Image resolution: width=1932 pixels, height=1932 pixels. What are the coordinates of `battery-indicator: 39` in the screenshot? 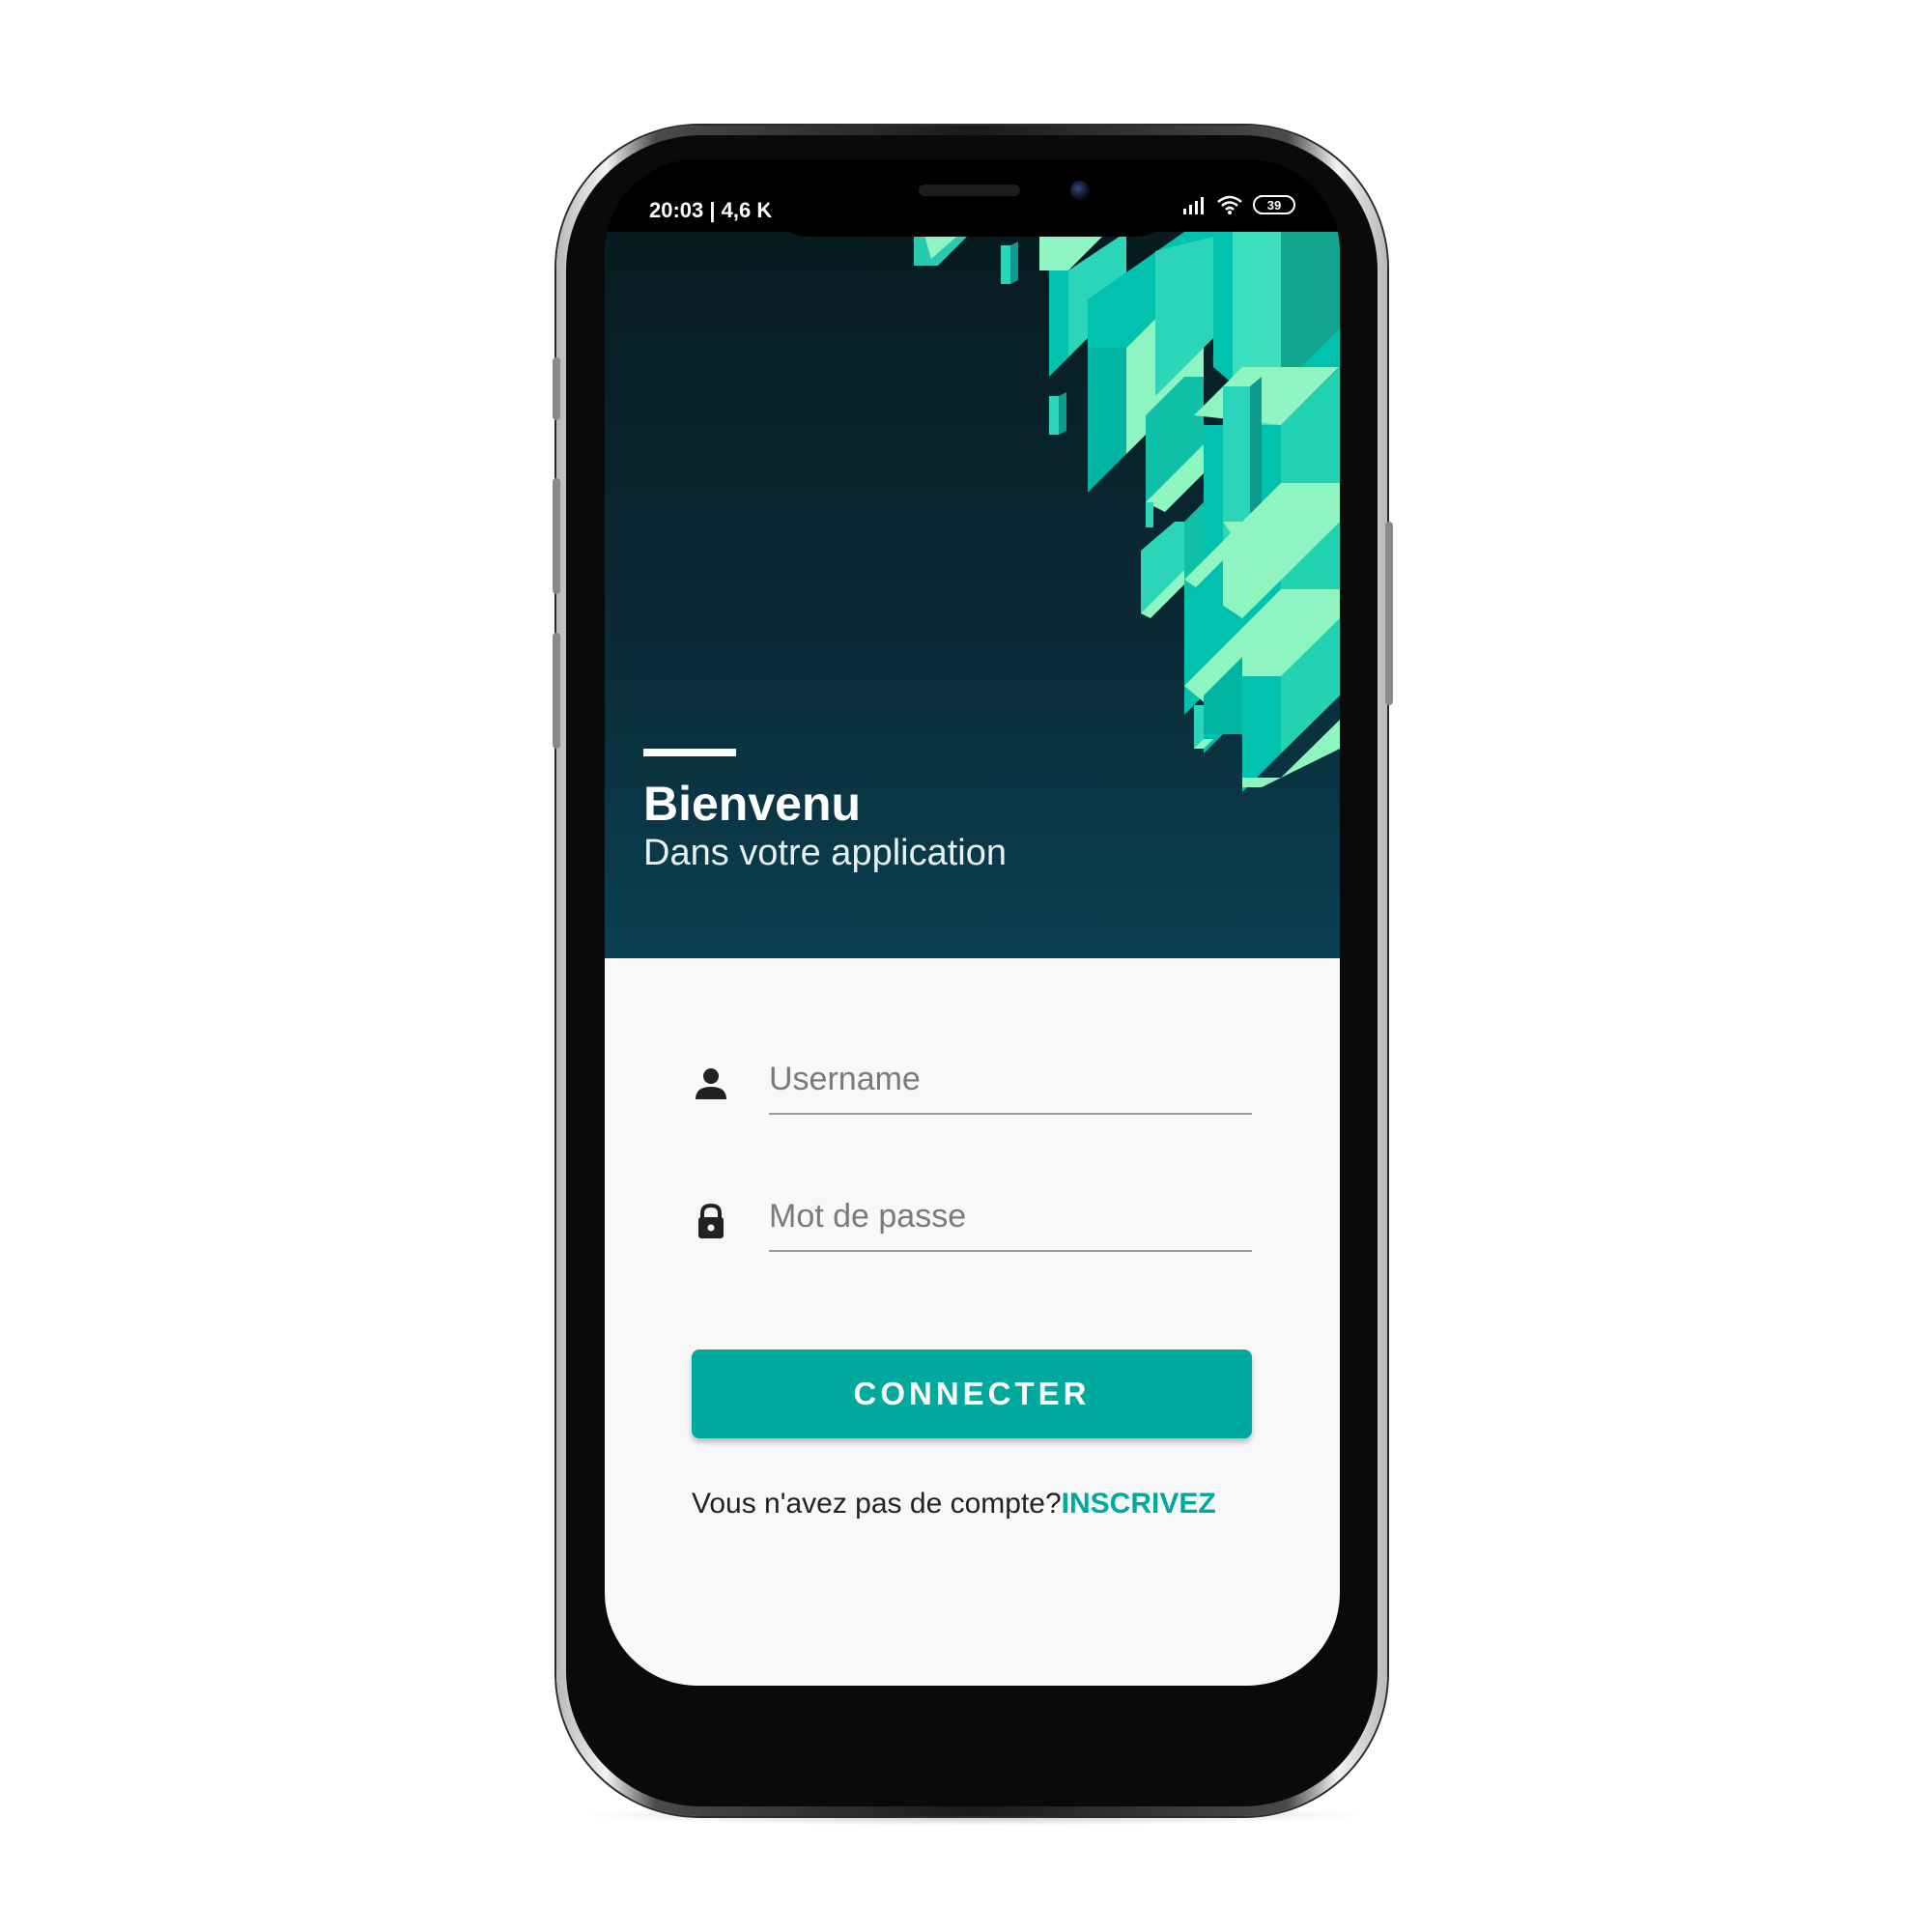 It's located at (1274, 204).